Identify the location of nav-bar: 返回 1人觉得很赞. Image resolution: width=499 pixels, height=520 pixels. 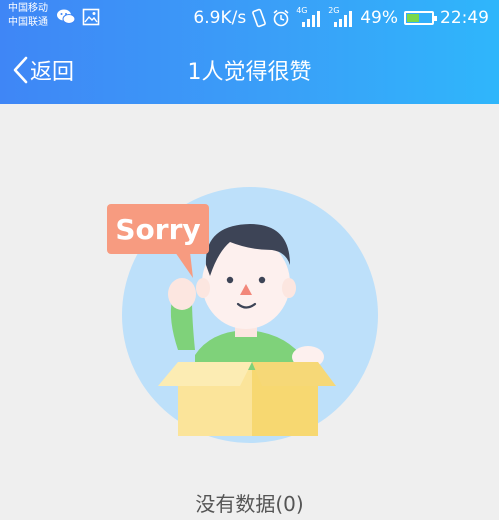
(249, 70).